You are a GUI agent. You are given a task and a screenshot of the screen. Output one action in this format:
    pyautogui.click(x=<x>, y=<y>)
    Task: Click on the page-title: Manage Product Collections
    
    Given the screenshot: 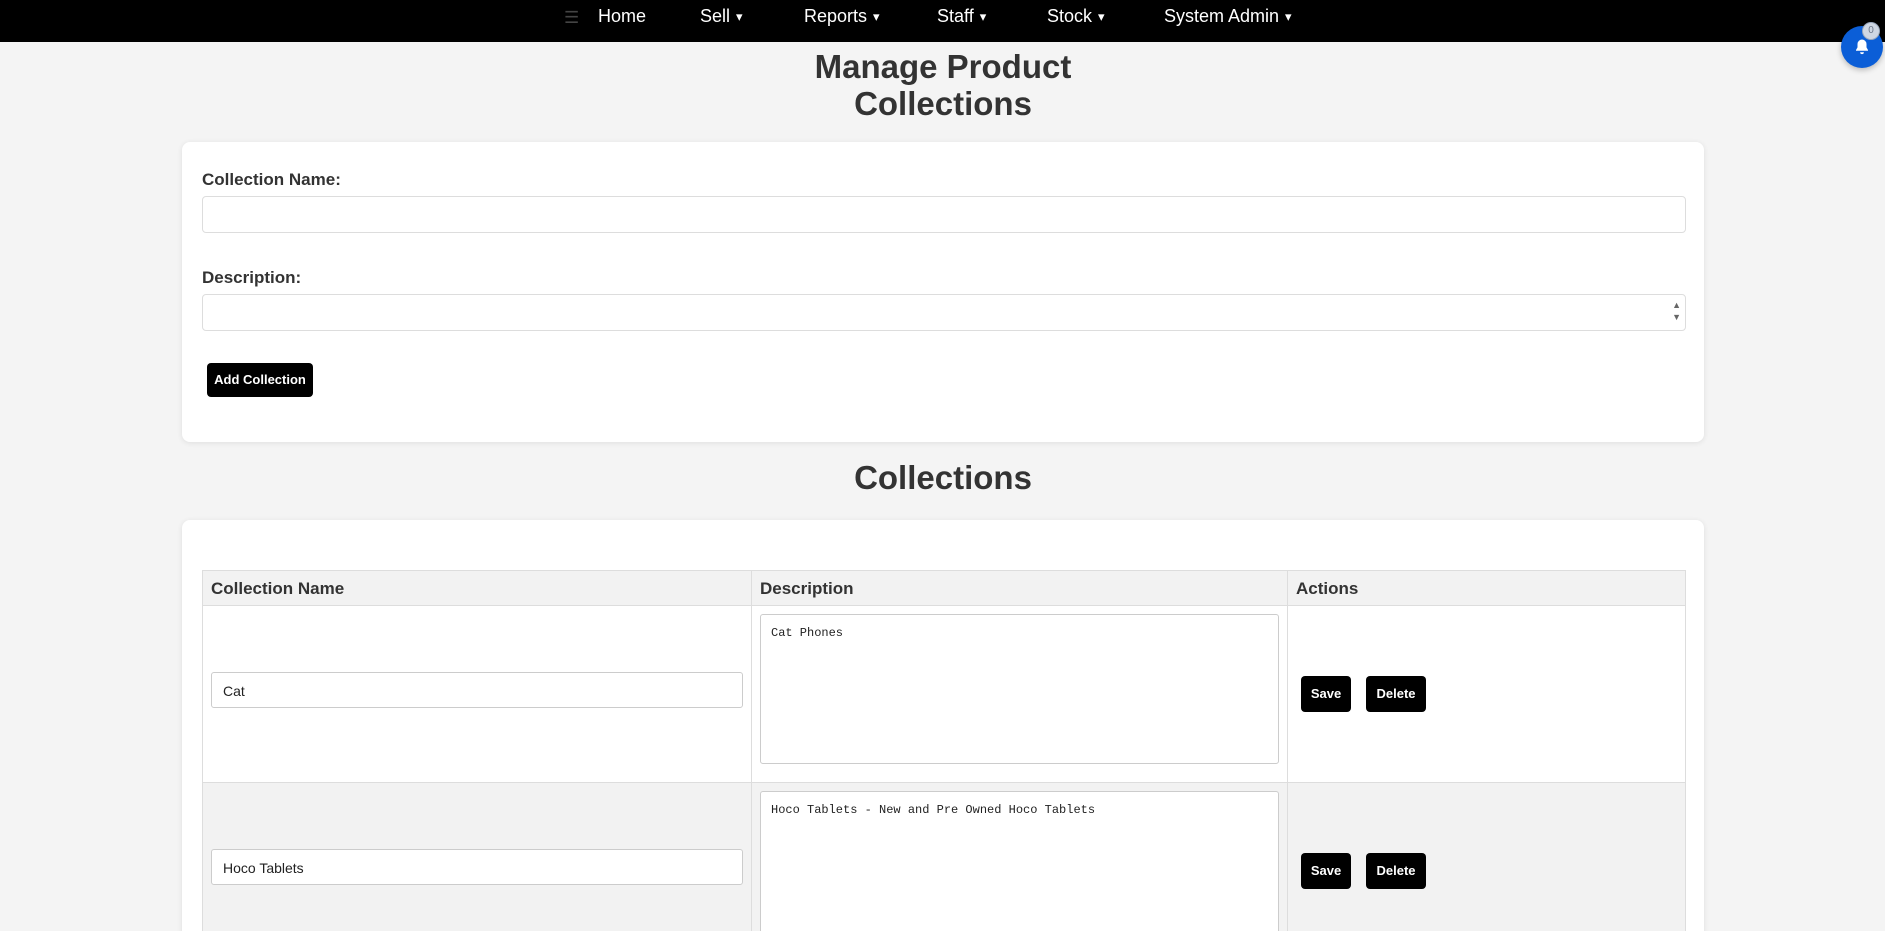 What is the action you would take?
    pyautogui.click(x=943, y=85)
    